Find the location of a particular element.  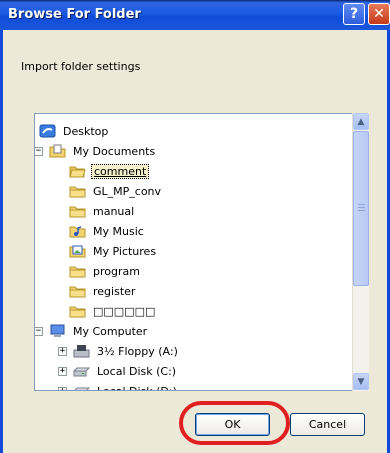

tree-item: + Local Disk (C:) is located at coordinates (118, 371).